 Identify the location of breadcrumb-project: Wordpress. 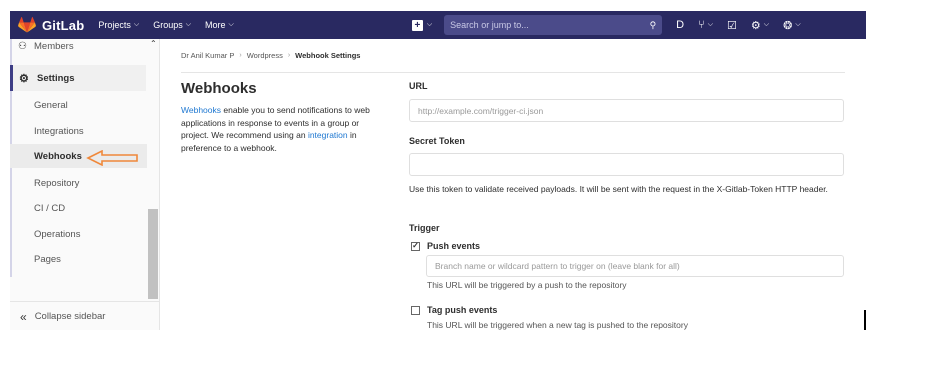
(265, 55).